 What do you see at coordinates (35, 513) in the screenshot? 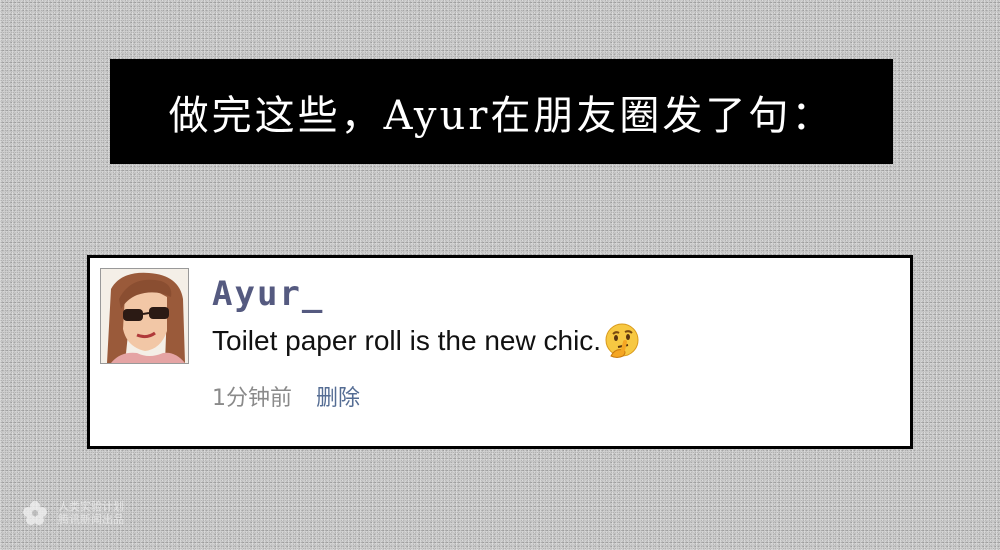
I see `flower-logo-icon` at bounding box center [35, 513].